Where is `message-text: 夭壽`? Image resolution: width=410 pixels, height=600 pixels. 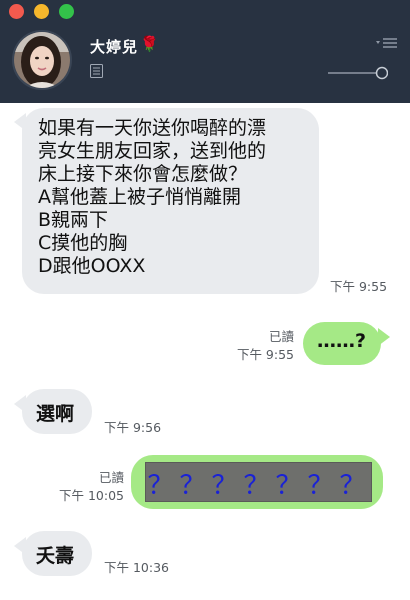
message-text: 夭壽 is located at coordinates (55, 556).